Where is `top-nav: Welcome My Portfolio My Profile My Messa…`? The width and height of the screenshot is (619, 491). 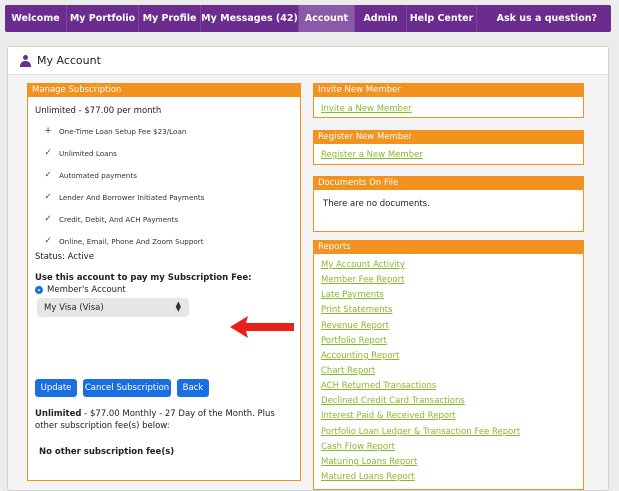
top-nav: Welcome My Portfolio My Profile My Messa… is located at coordinates (308, 18).